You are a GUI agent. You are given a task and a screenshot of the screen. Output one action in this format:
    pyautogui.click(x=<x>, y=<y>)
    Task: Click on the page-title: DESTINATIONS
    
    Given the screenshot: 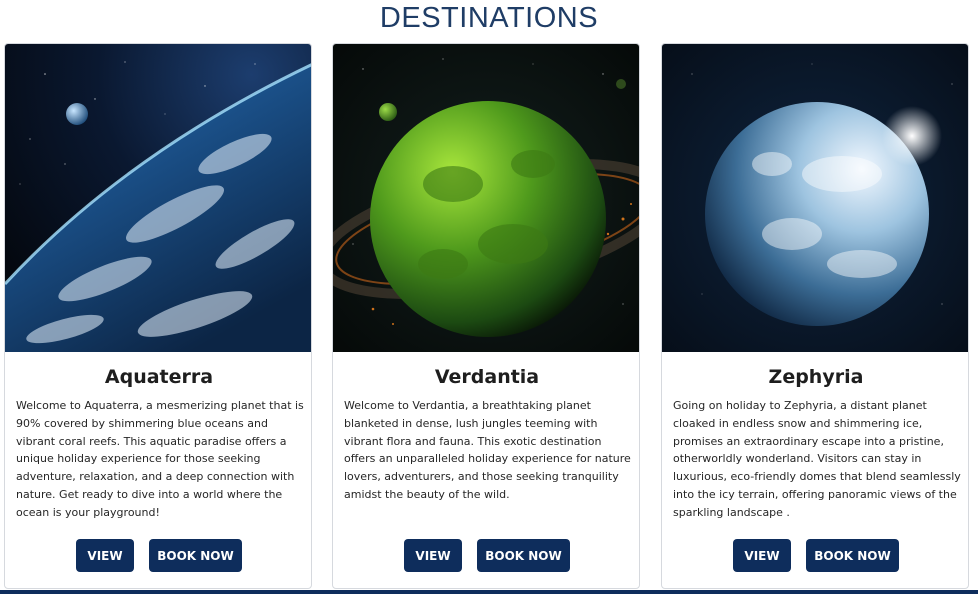 What is the action you would take?
    pyautogui.click(x=489, y=18)
    